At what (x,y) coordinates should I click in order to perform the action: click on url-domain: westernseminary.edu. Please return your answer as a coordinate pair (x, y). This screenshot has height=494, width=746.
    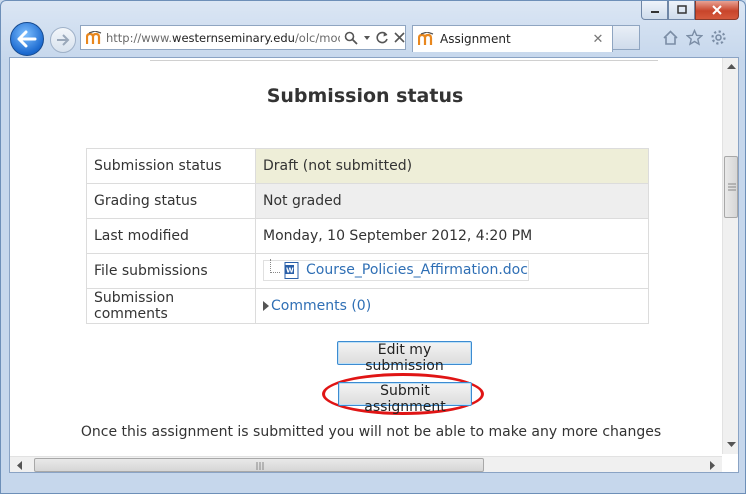
    Looking at the image, I should click on (233, 37).